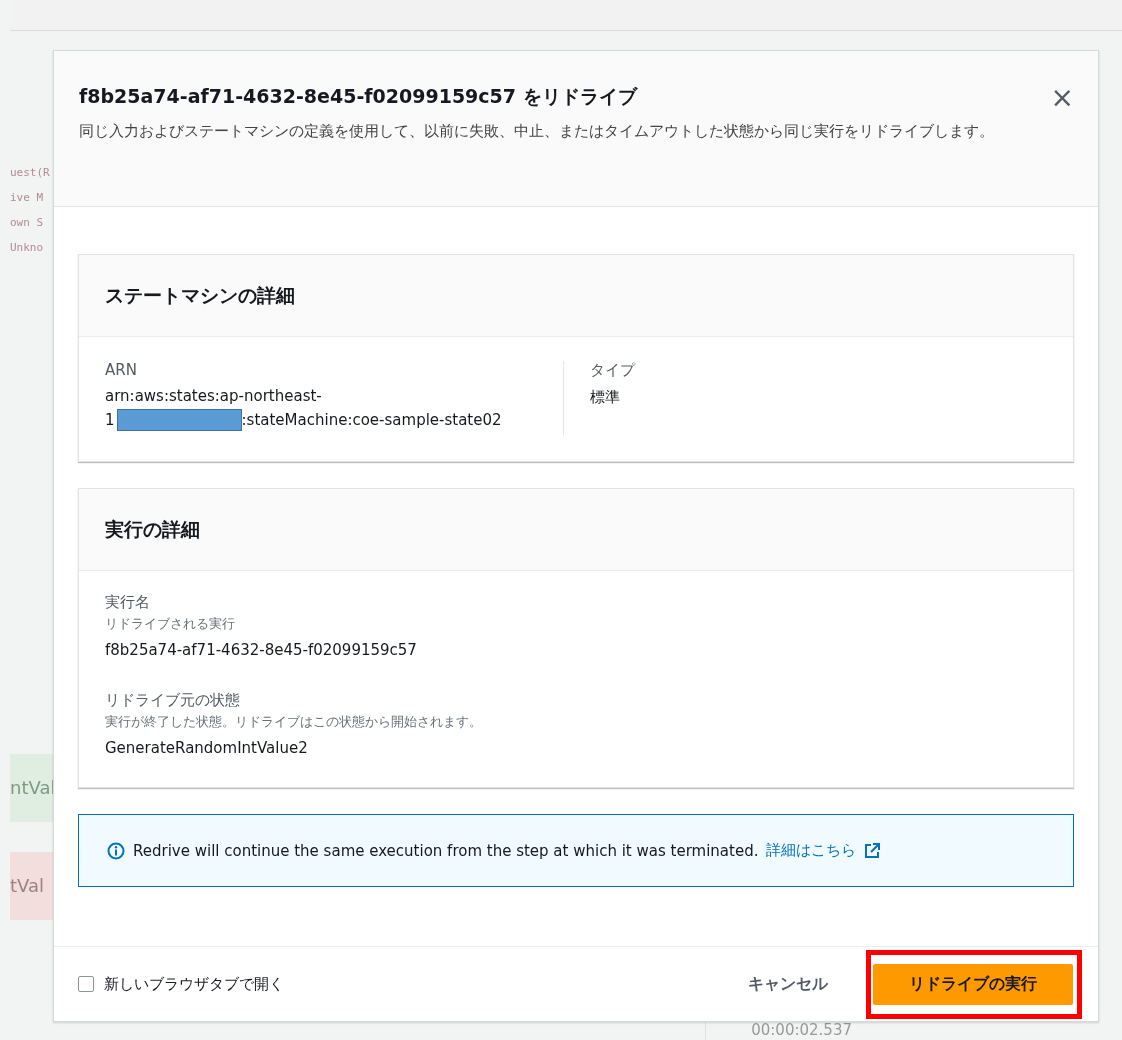 The image size is (1122, 1040). I want to click on field-label: ARN, so click(121, 370).